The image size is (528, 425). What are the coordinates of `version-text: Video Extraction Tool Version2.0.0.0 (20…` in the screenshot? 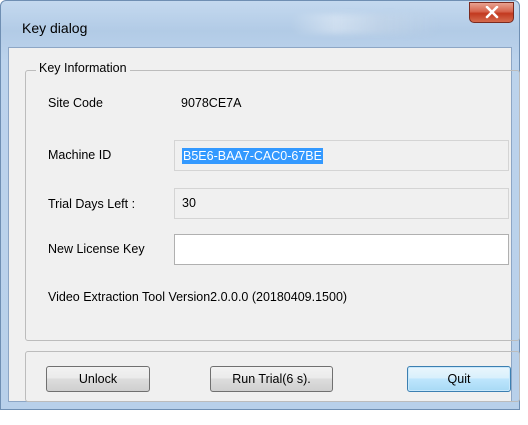 It's located at (198, 297).